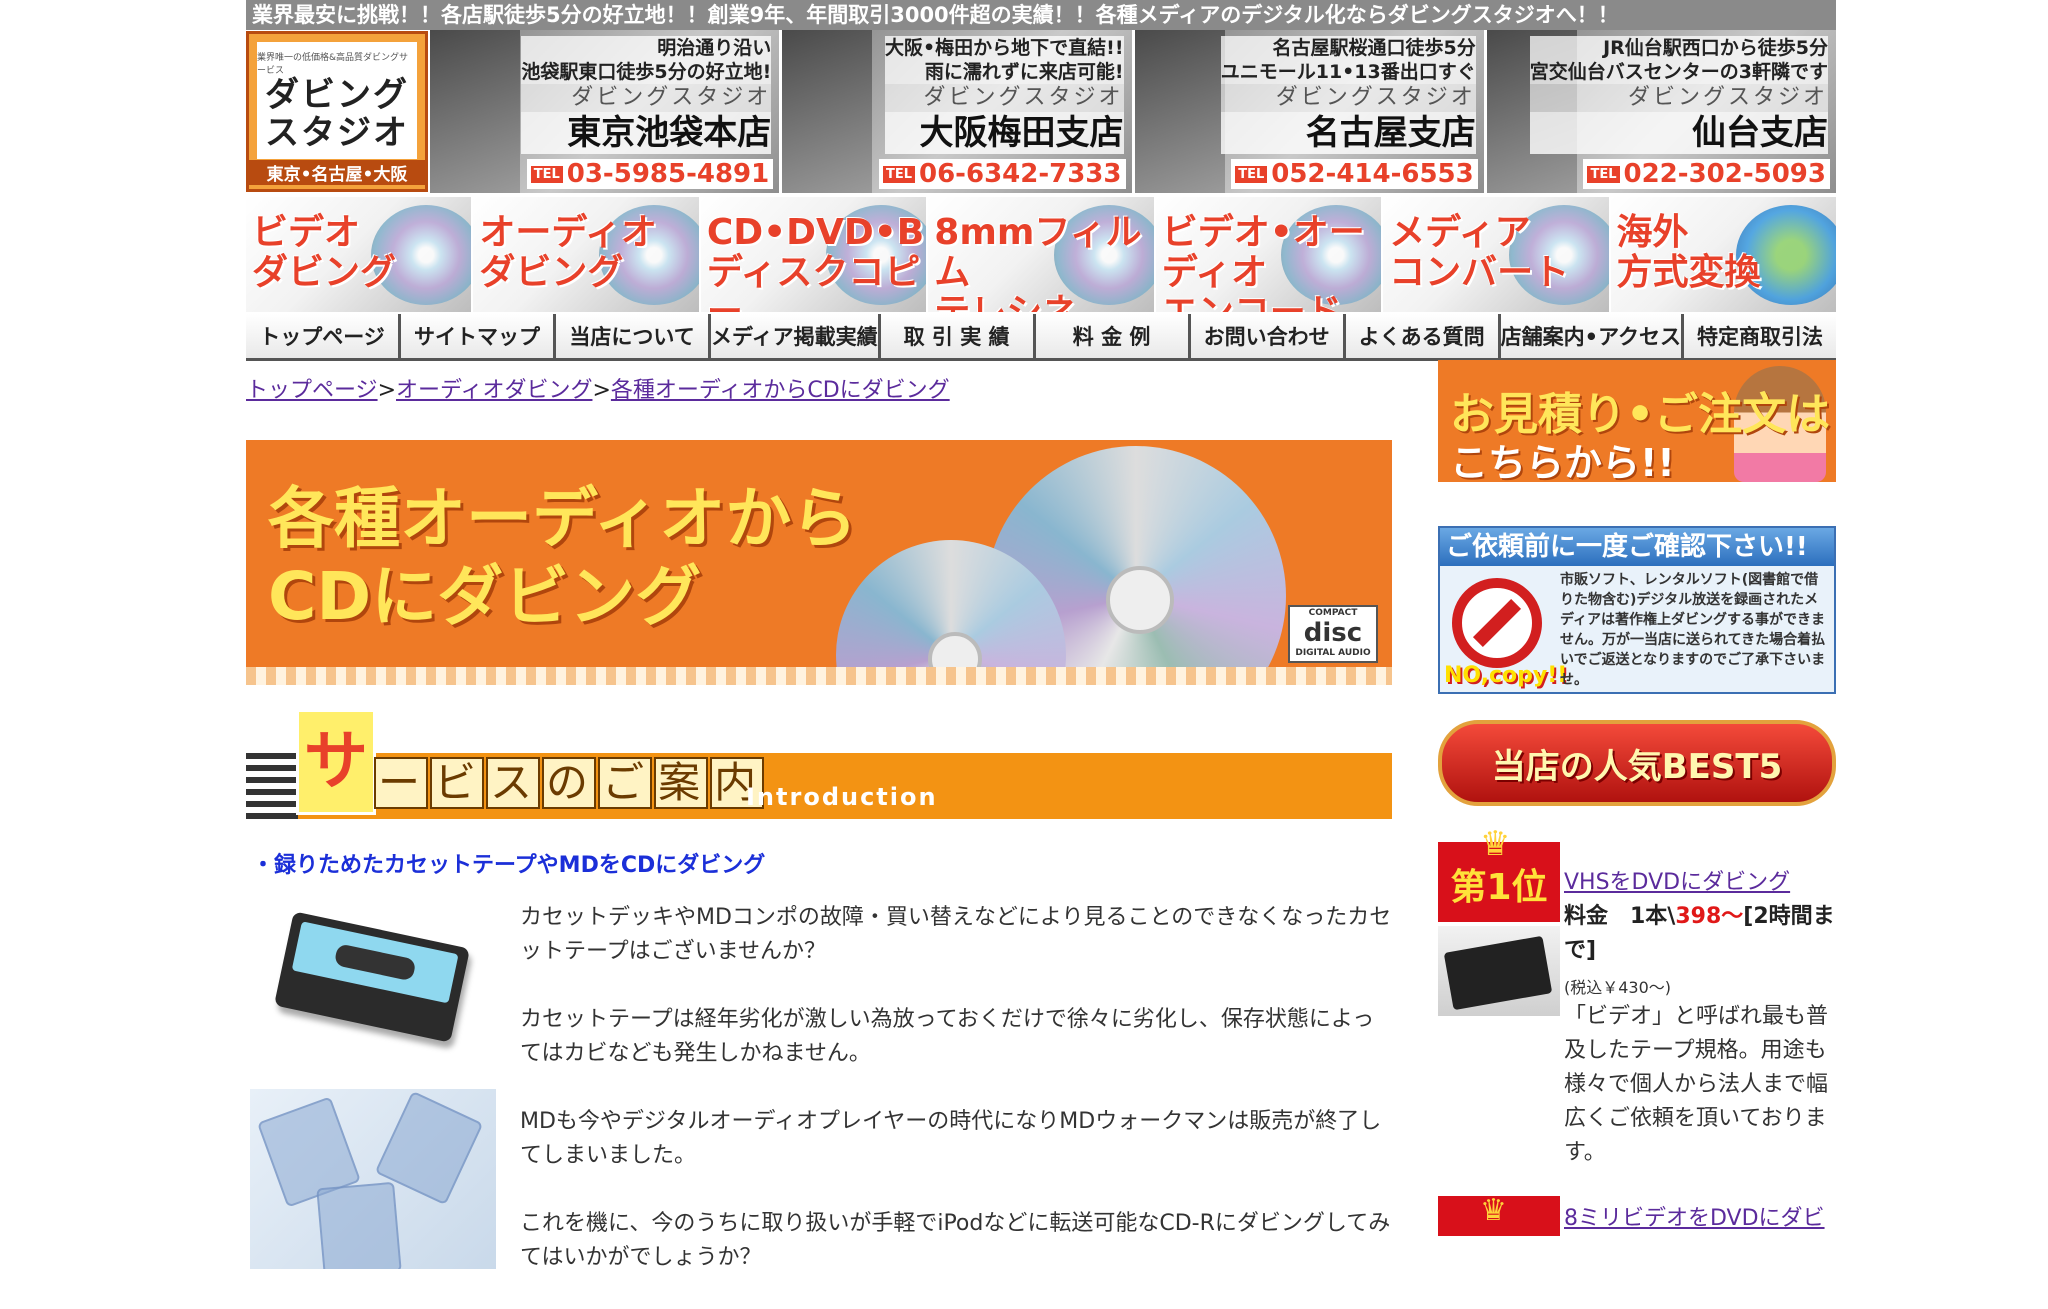 This screenshot has height=1309, width=2048. I want to click on service-8mm-telecine: 8mmフィルム テレシネ, so click(1041, 255).